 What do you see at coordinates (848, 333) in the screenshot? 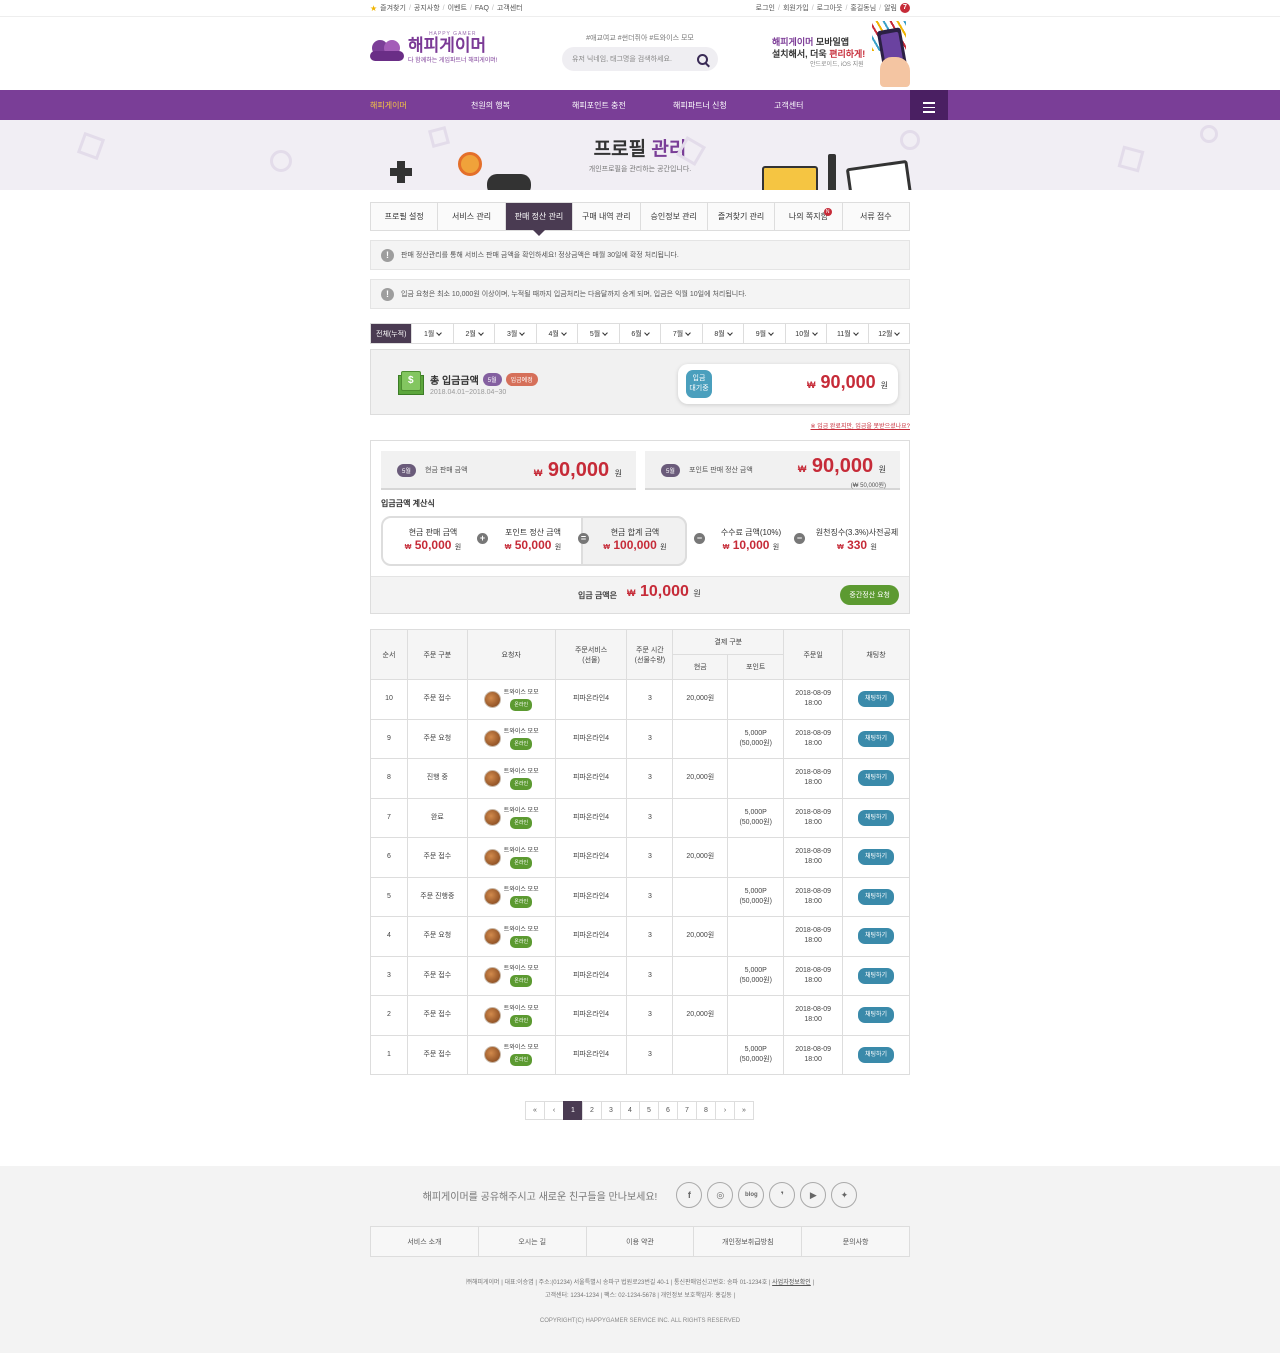
I see `month-11: 11월` at bounding box center [848, 333].